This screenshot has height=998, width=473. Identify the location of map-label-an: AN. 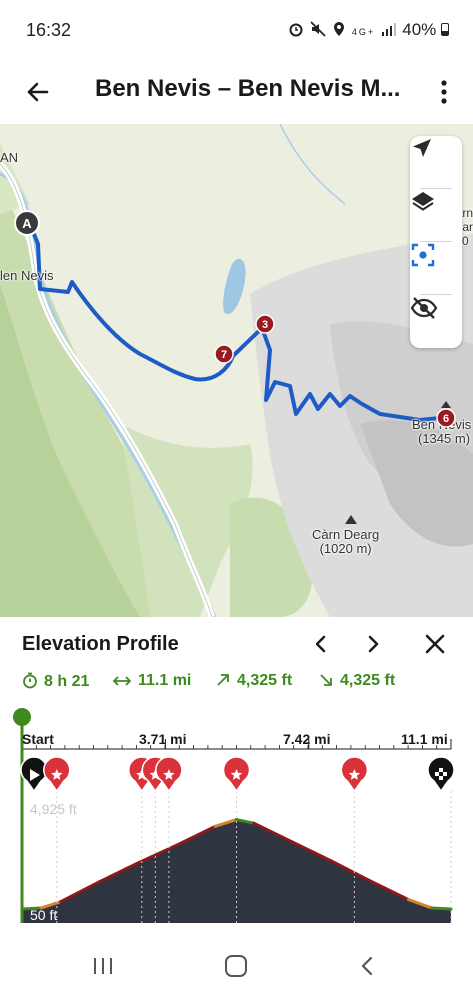
(9, 157).